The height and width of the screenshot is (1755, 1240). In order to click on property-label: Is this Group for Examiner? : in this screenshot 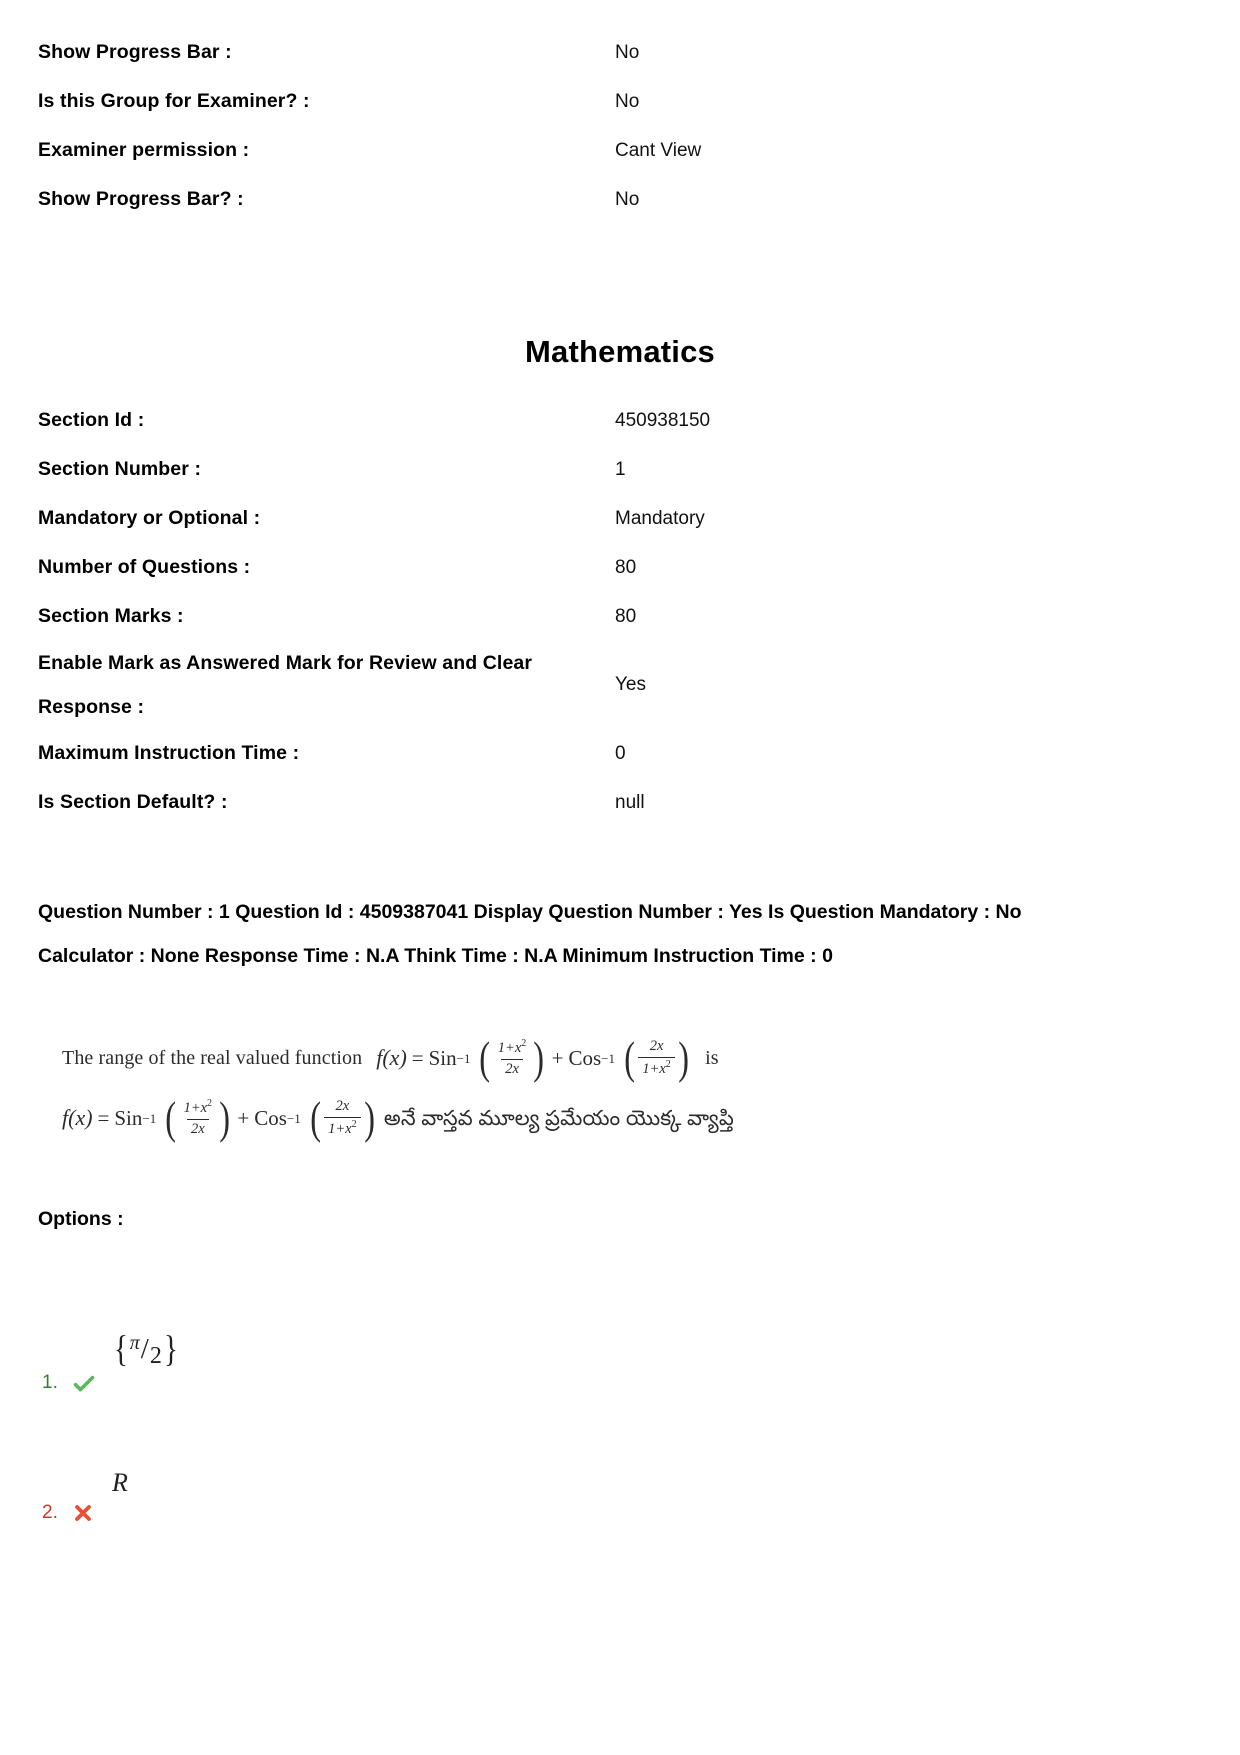, I will do `click(174, 101)`.